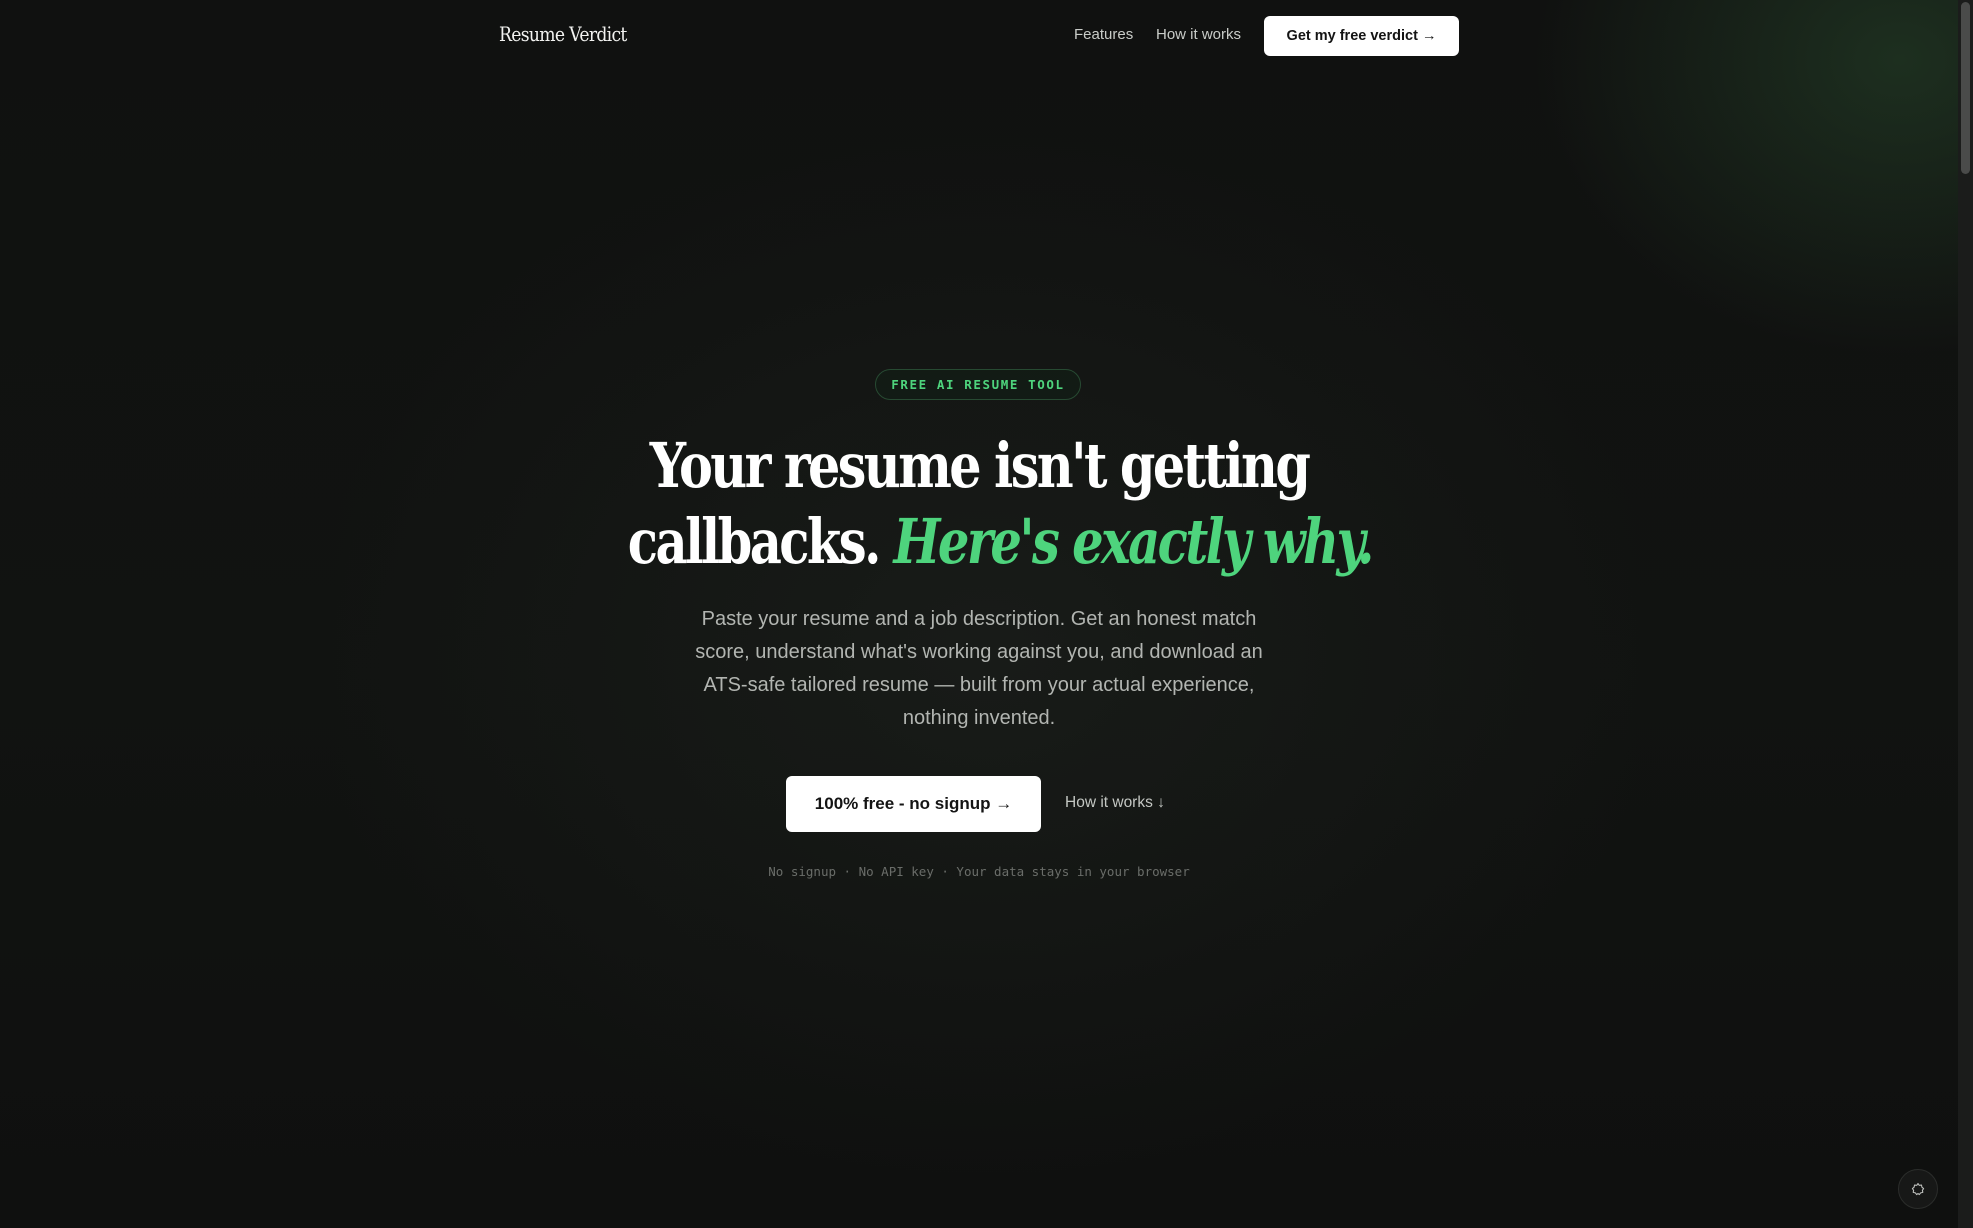 This screenshot has width=1973, height=1228. I want to click on headline-line-1: Your resume isn't getting, so click(980, 465).